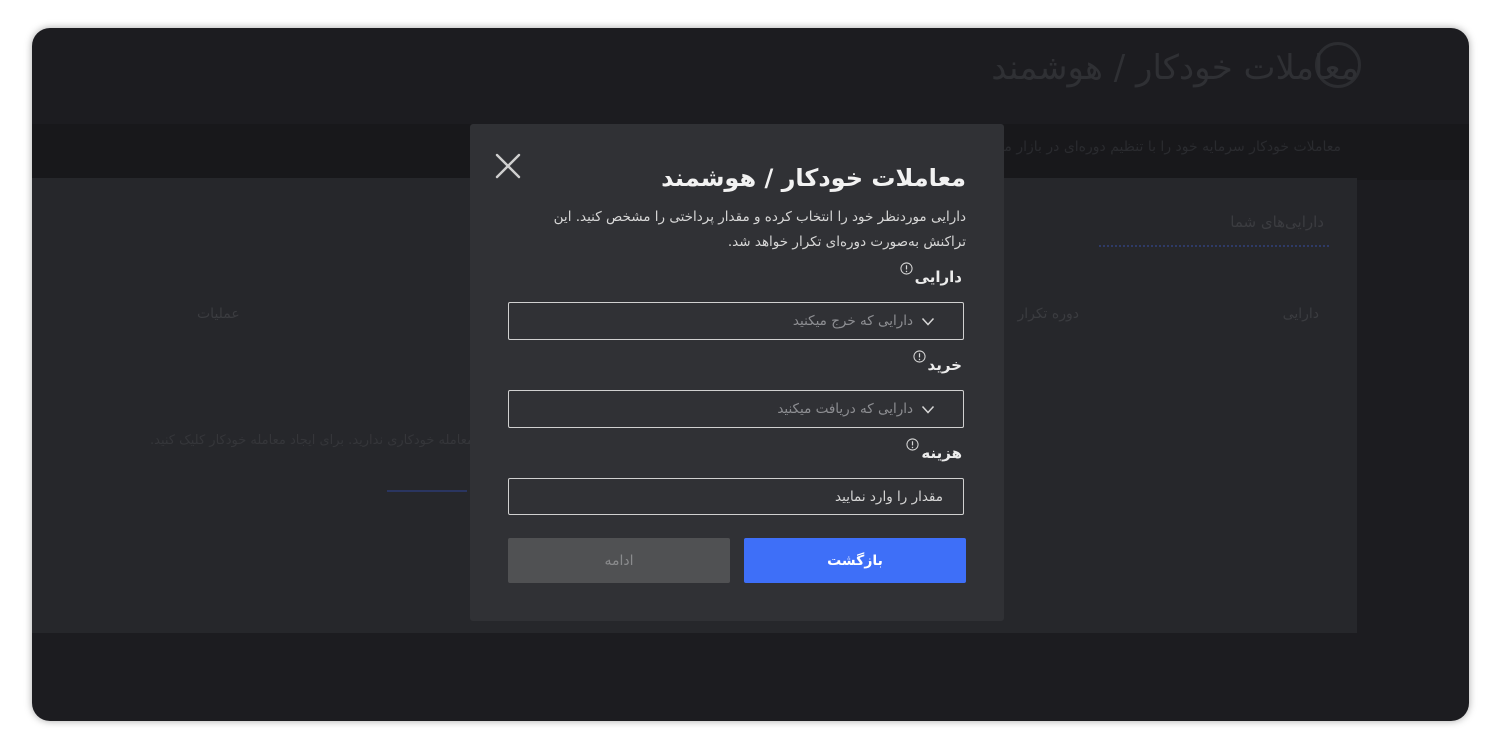 The image size is (1500, 750). Describe the element at coordinates (845, 409) in the screenshot. I see `buy-select-placeholder: دارایی که دریافت میکنید` at that location.